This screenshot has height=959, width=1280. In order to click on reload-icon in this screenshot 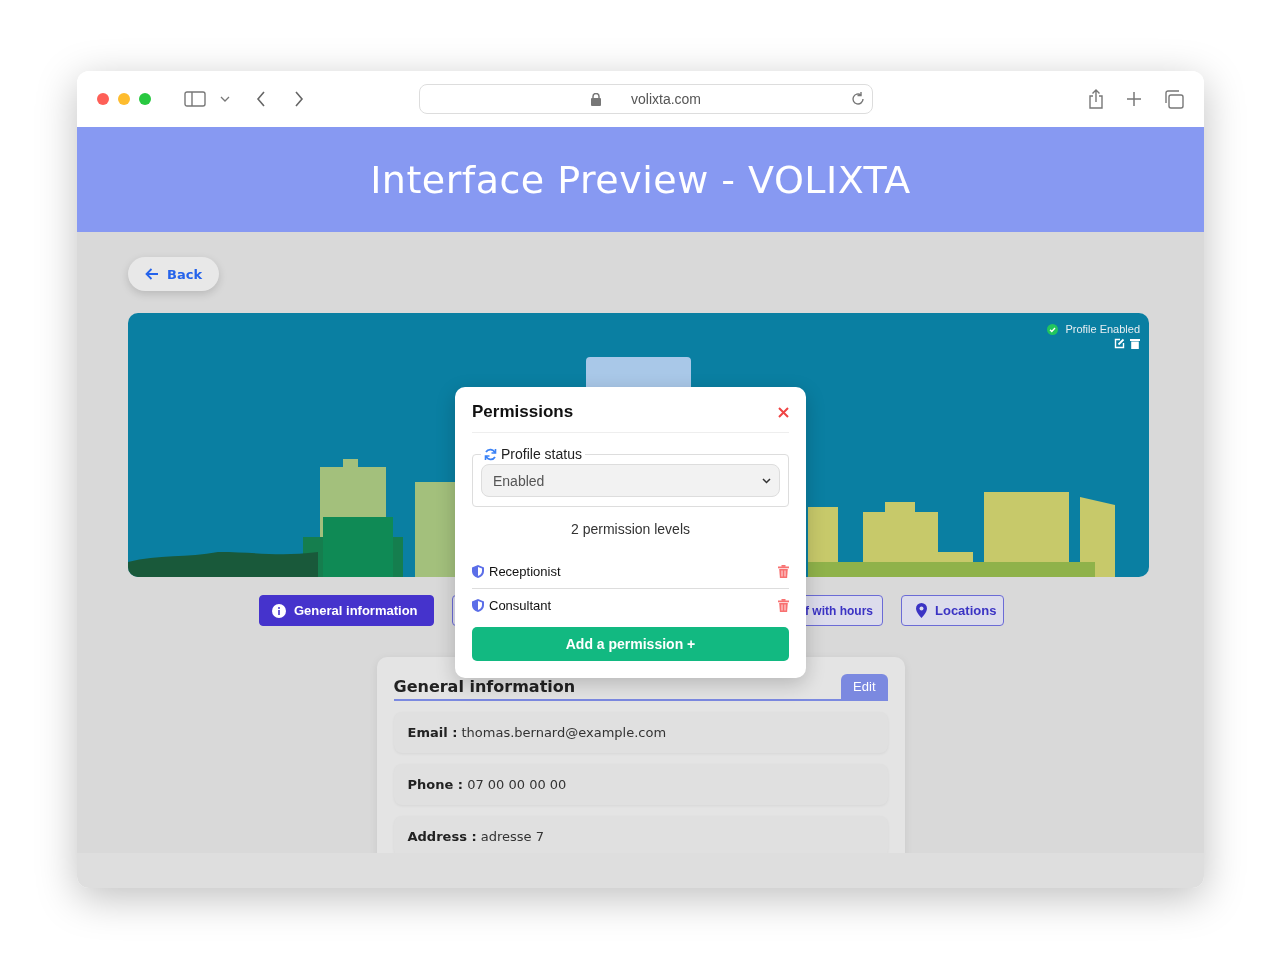, I will do `click(858, 99)`.